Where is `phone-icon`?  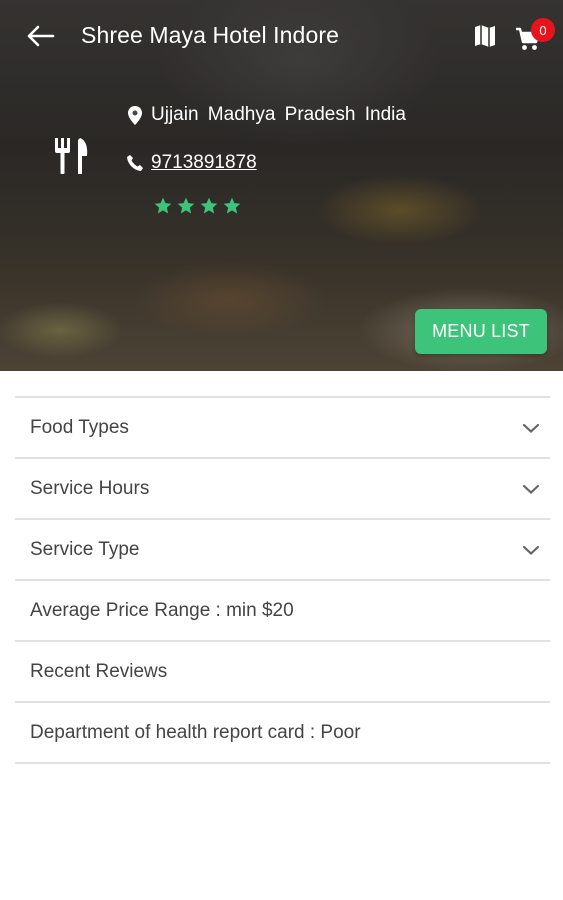 phone-icon is located at coordinates (135, 163).